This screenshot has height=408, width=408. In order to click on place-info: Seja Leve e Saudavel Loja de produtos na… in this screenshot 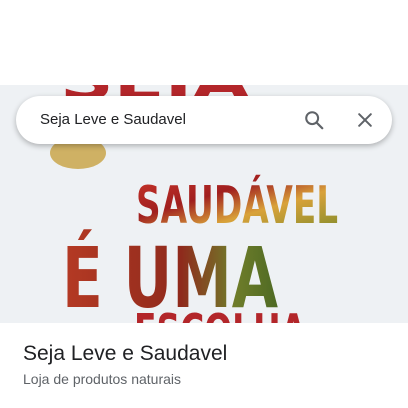, I will do `click(125, 364)`.